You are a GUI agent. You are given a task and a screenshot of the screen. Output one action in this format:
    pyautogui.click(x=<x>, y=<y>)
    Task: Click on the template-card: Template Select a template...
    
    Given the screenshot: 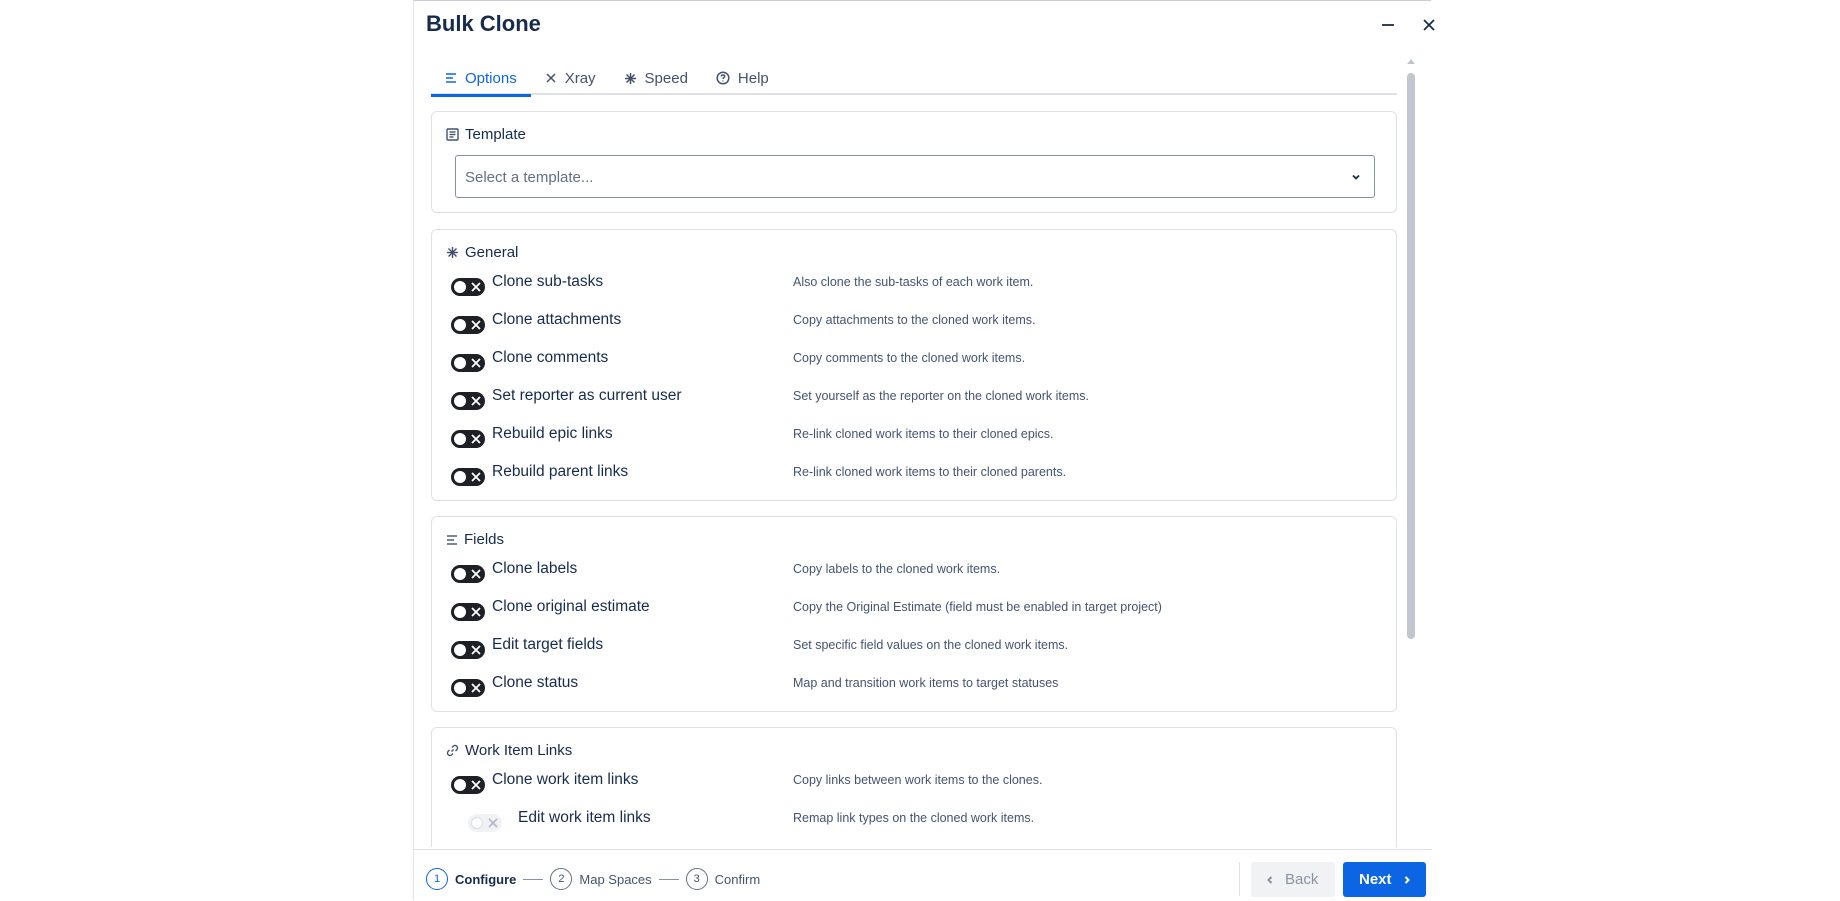 What is the action you would take?
    pyautogui.click(x=914, y=162)
    